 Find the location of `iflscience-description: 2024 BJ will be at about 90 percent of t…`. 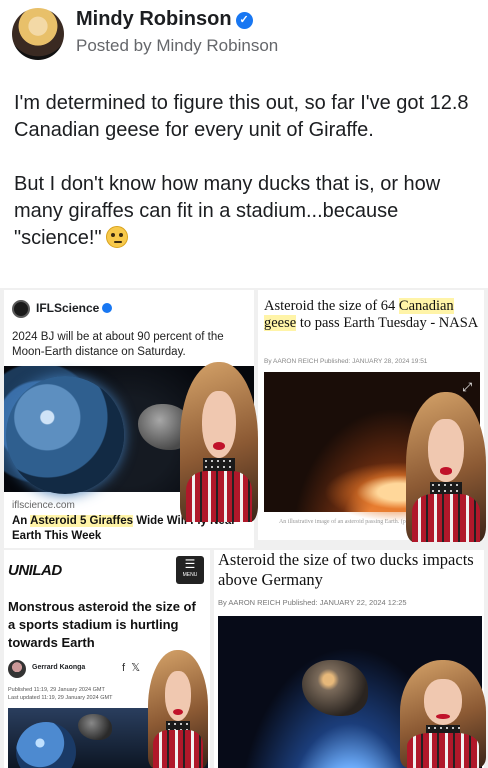

iflscience-description: 2024 BJ will be at about 90 percent of t… is located at coordinates (118, 344).